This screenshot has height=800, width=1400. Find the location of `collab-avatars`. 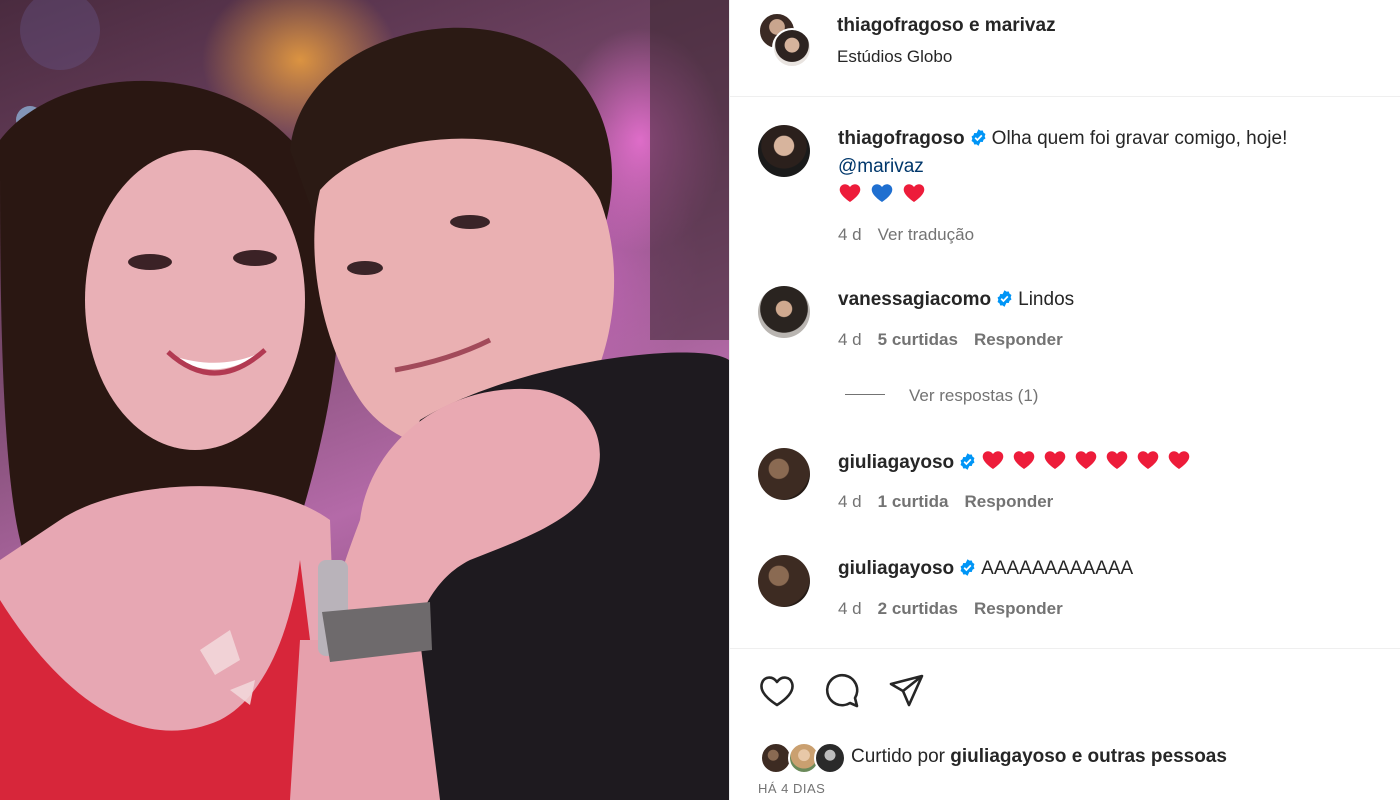

collab-avatars is located at coordinates (786, 40).